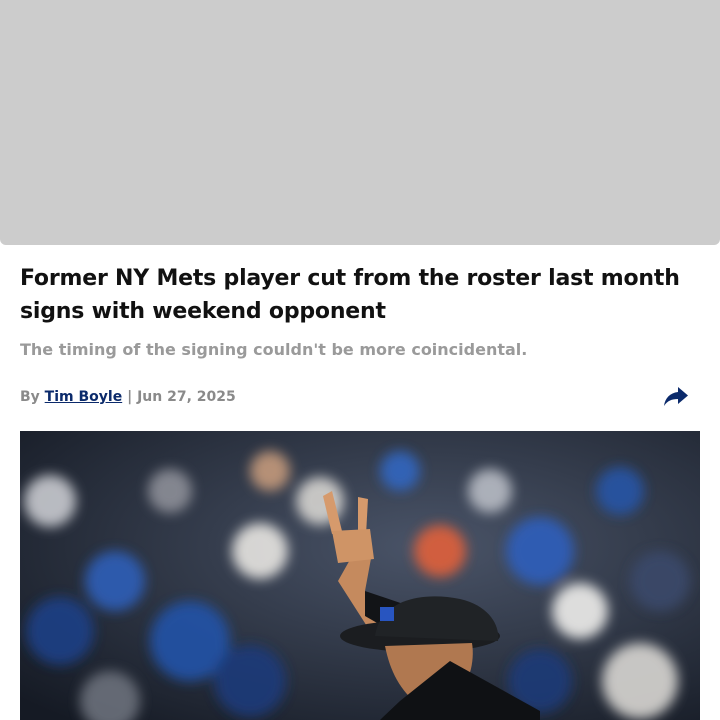 This screenshot has width=720, height=720. I want to click on author-link: Tim Boyle, so click(84, 397).